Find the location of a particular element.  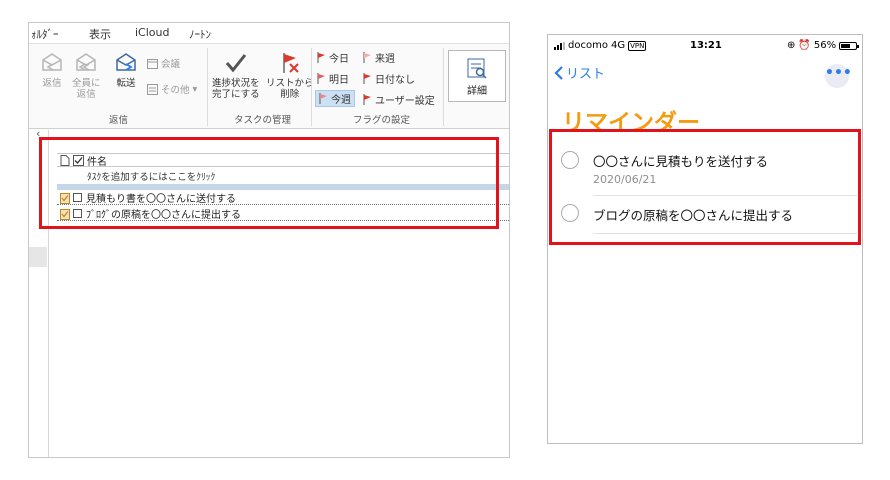

meeting-label: 会議 is located at coordinates (171, 64).